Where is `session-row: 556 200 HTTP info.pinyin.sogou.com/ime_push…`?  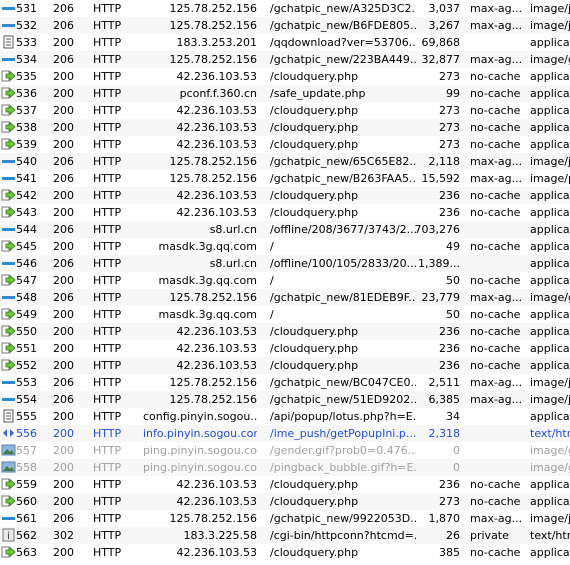 session-row: 556 200 HTTP info.pinyin.sogou.com/ime_push… is located at coordinates (285, 433).